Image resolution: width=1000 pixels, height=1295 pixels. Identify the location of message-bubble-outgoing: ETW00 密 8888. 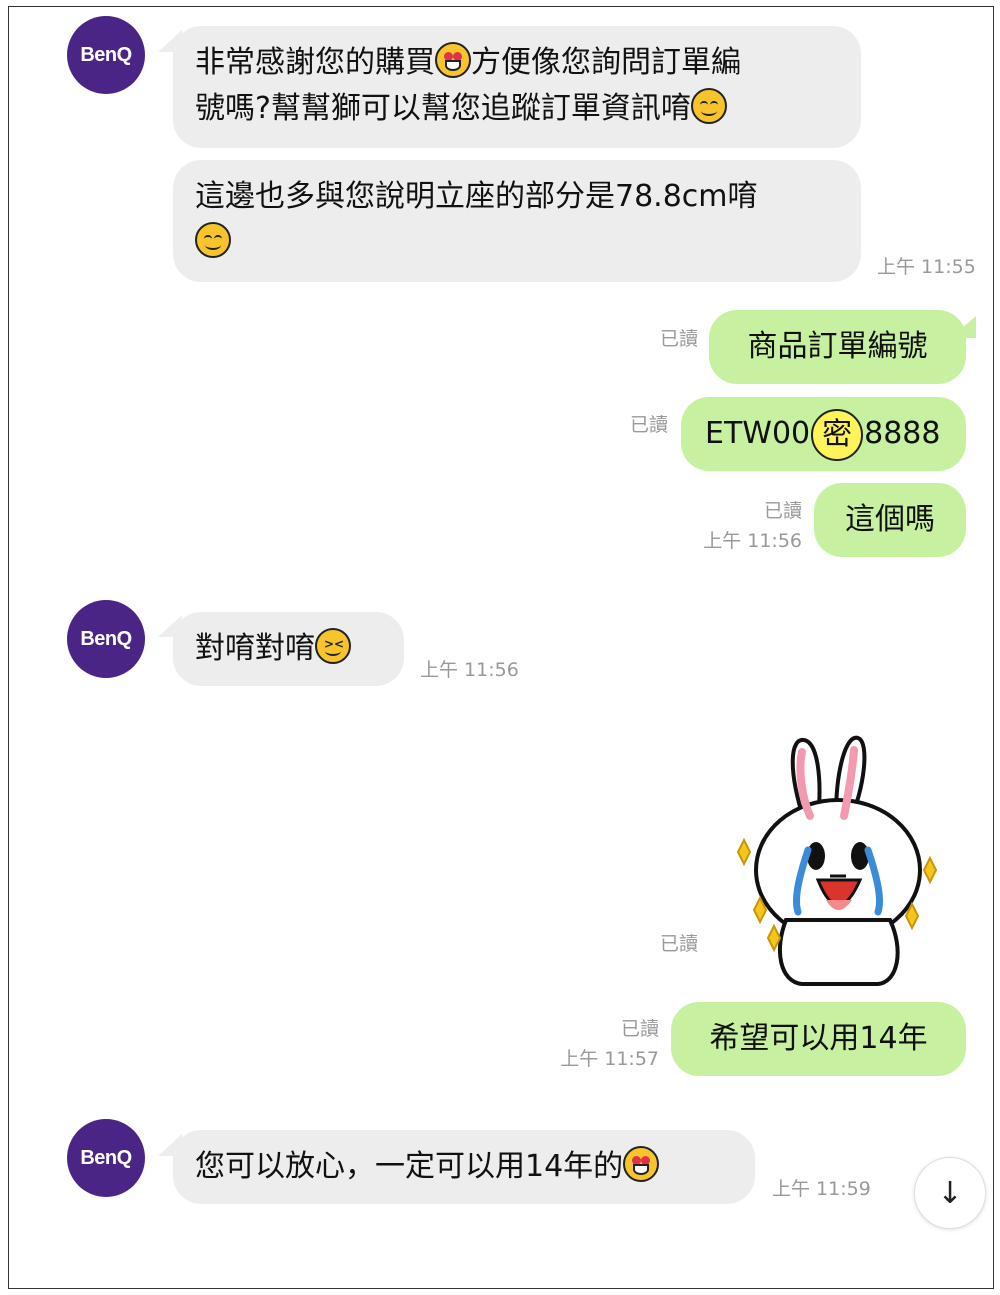
(823, 434).